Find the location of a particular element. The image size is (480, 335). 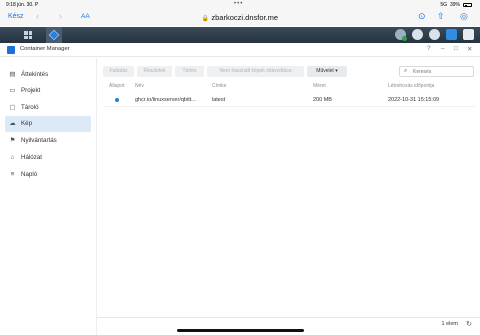

image-icon: ☁ is located at coordinates (12, 123).